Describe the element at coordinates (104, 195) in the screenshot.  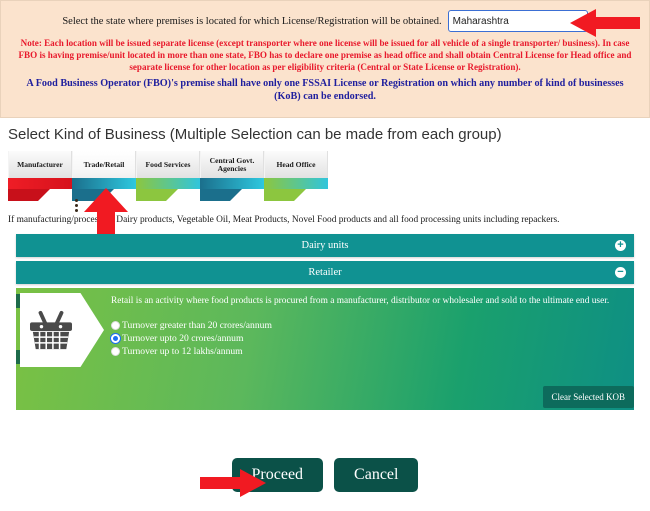
I see `tab-trade-retail-foot` at that location.